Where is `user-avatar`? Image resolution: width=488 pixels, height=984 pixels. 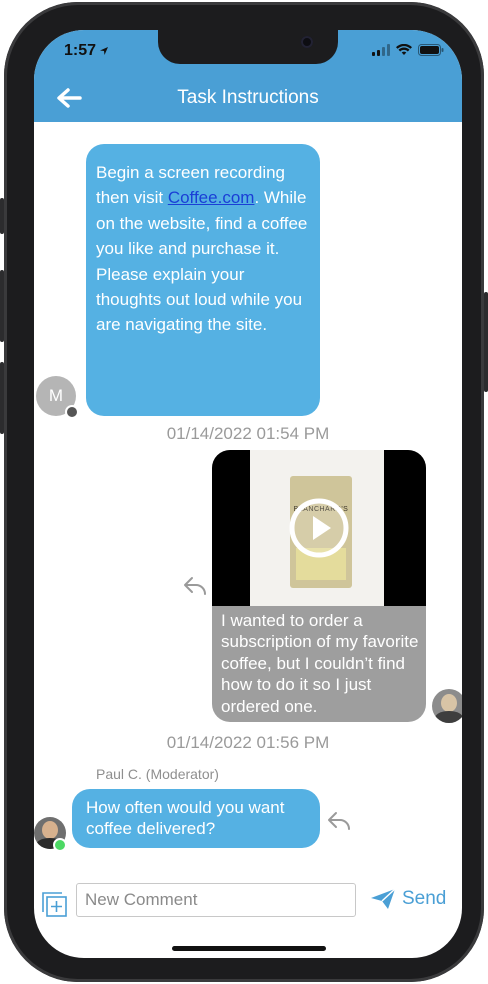 user-avatar is located at coordinates (447, 706).